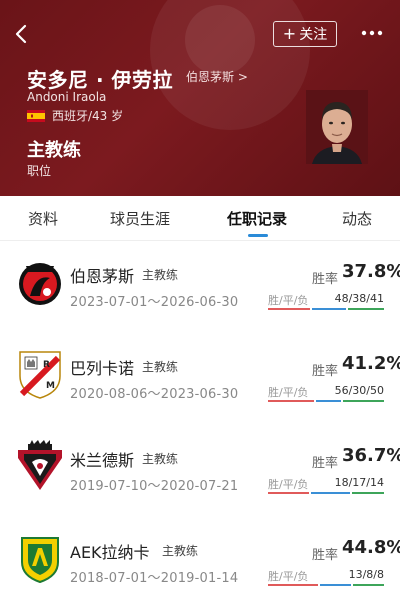  I want to click on tab-bar: 资料 球员生涯 任职记录 动态, so click(200, 218).